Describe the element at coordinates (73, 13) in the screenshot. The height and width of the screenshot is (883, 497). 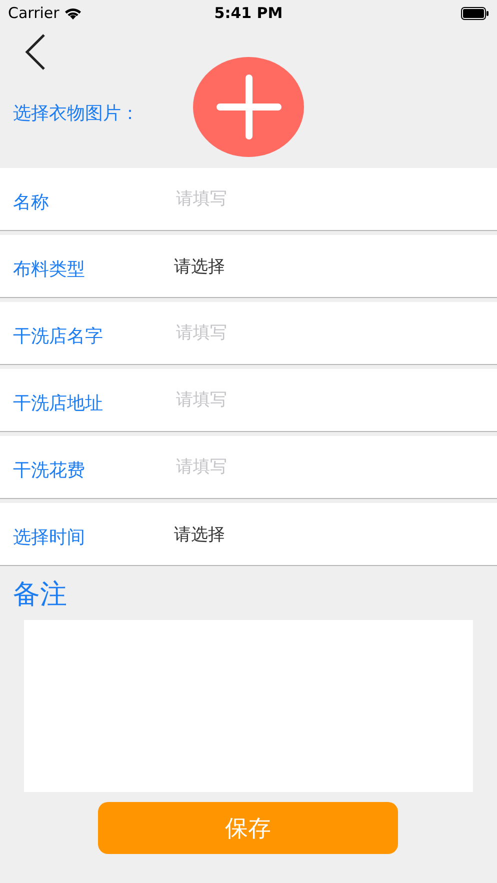
I see `wifi-icon` at that location.